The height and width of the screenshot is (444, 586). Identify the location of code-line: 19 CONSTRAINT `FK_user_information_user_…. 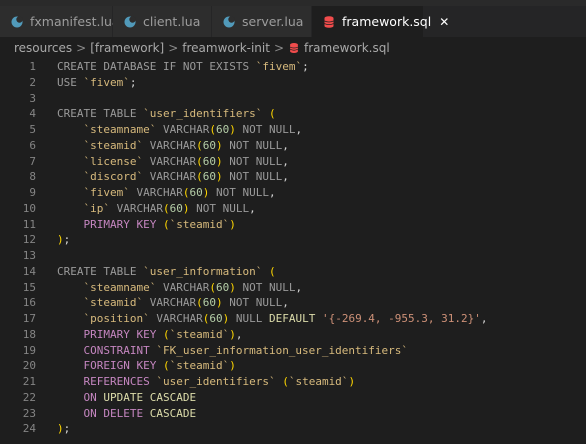
(293, 351).